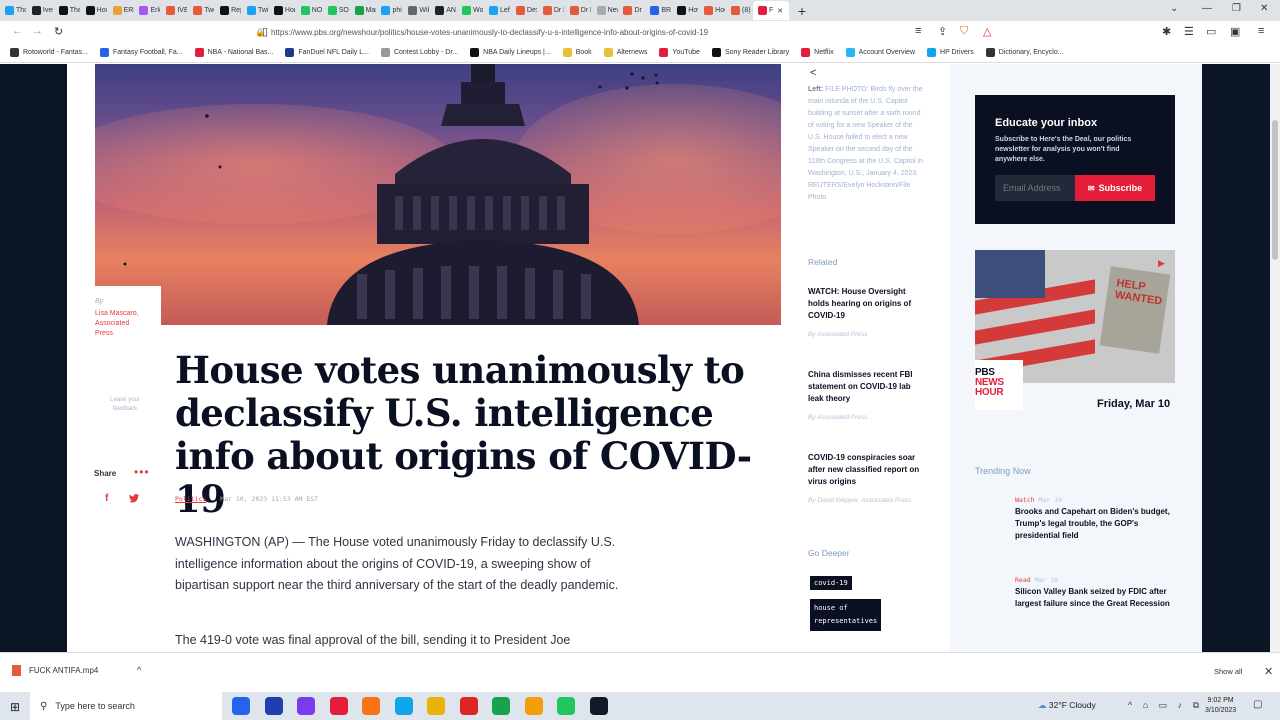  Describe the element at coordinates (584, 52) in the screenshot. I see `bookmark-label: Book` at that location.